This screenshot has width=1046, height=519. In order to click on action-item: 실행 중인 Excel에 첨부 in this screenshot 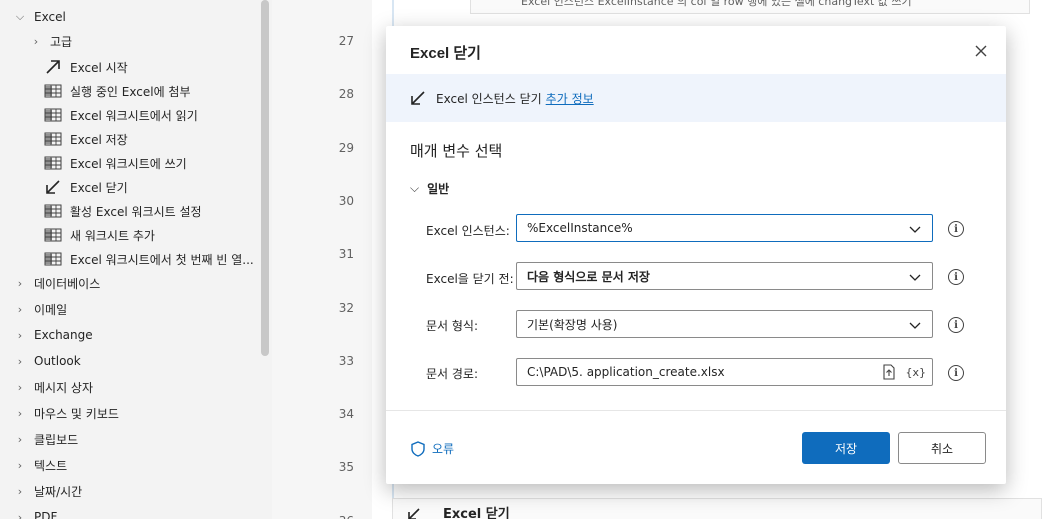, I will do `click(117, 91)`.